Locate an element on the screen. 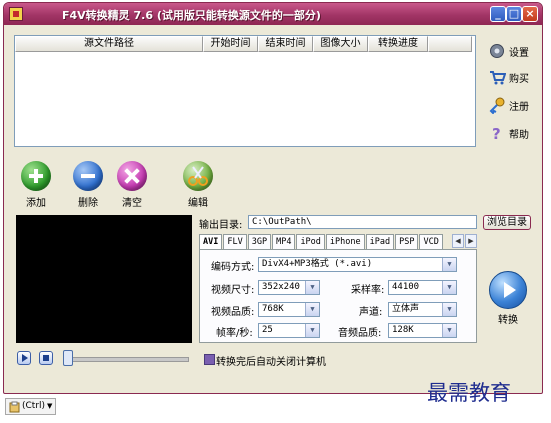 The height and width of the screenshot is (423, 551). play-small-icon is located at coordinates (25, 358).